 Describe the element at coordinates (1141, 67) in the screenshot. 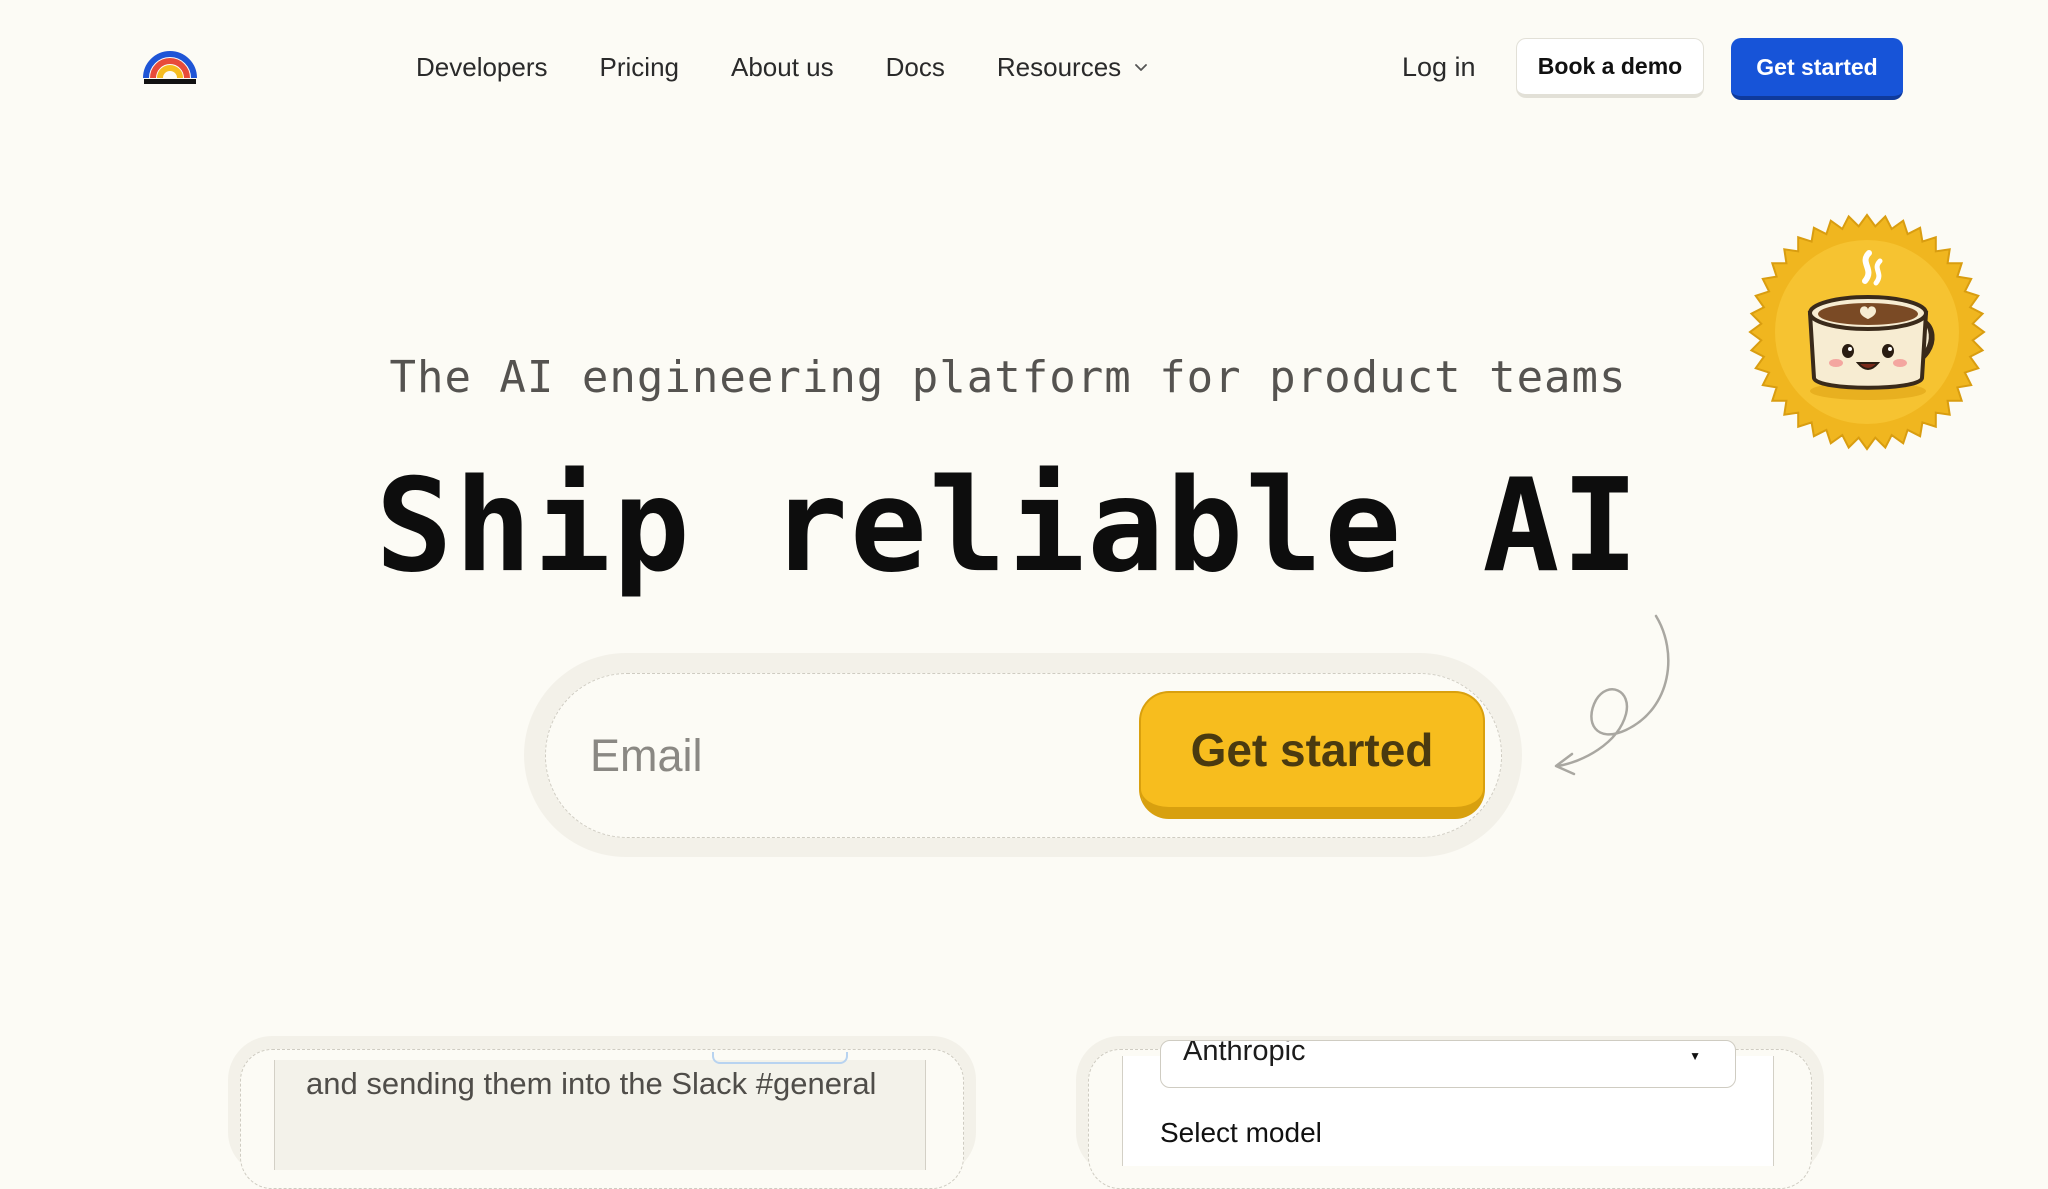

I see `chevron-down-icon` at that location.